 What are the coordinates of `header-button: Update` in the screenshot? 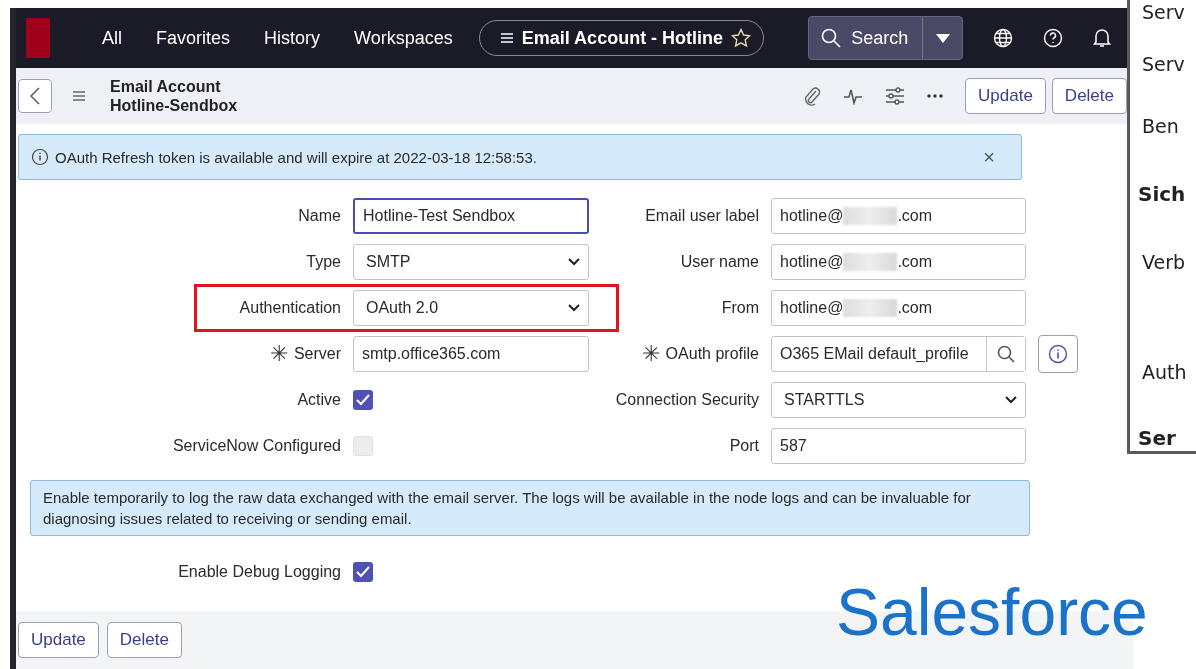 It's located at (1005, 96).